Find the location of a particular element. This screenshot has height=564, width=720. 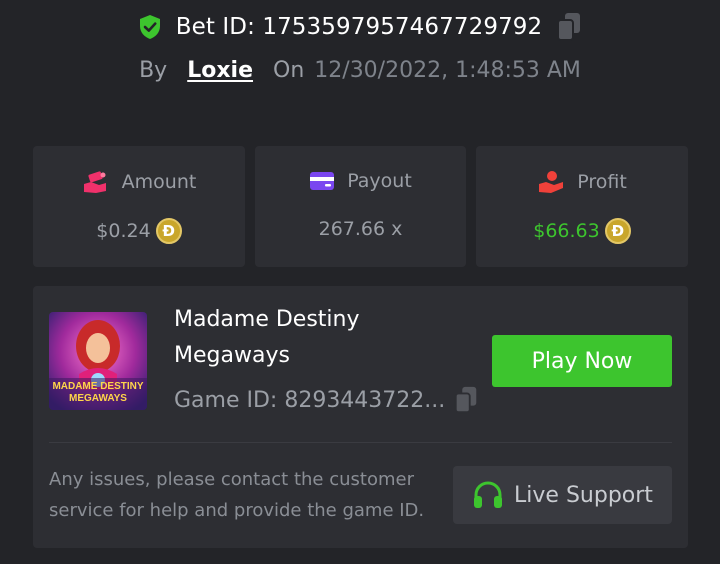

credit-card-icon is located at coordinates (322, 181).